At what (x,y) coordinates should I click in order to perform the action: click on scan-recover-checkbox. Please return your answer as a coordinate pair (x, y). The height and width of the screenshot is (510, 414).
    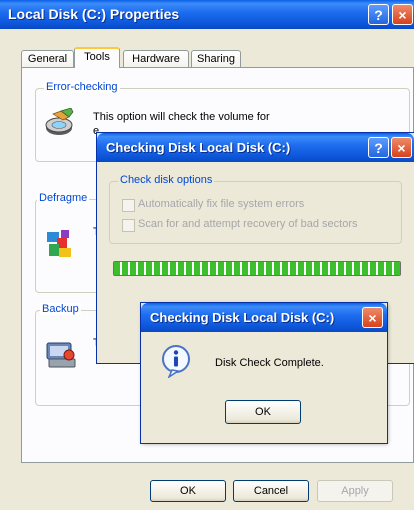
    Looking at the image, I should click on (128, 225).